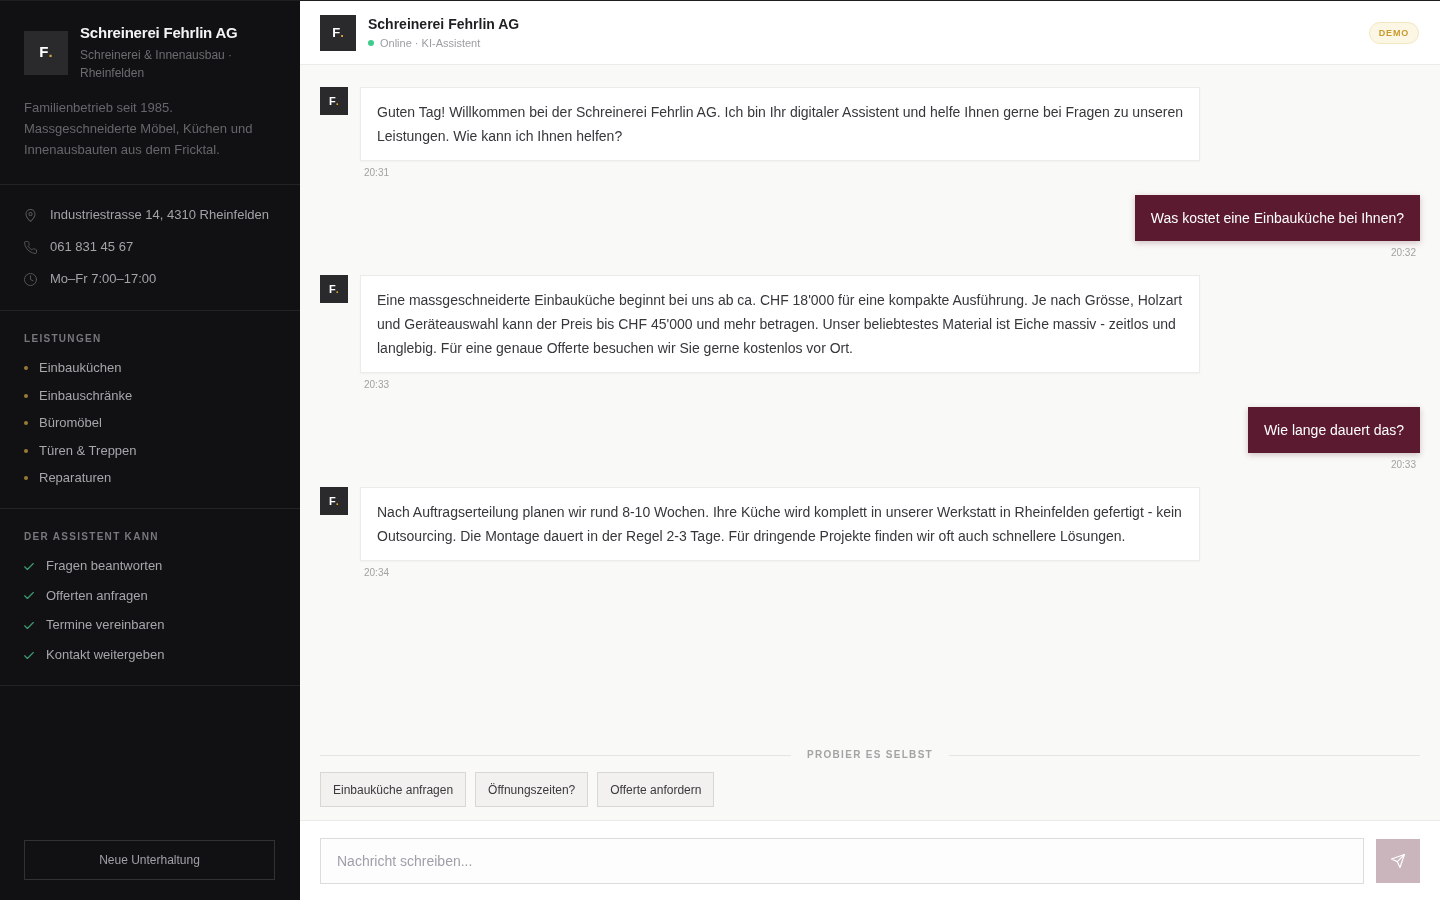 This screenshot has height=900, width=1440. I want to click on company-description: Familienbetrieb seit 1985. Massgeschneiderte Möbel, Küchen und Innenausbauten aus dem Fricktal., so click(139, 129).